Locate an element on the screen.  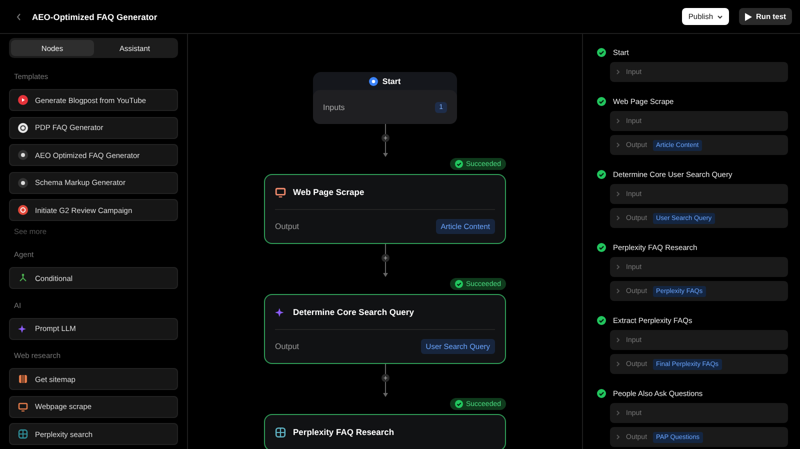
window-title: AEO-Optimized FAQ Generator is located at coordinates (95, 17).